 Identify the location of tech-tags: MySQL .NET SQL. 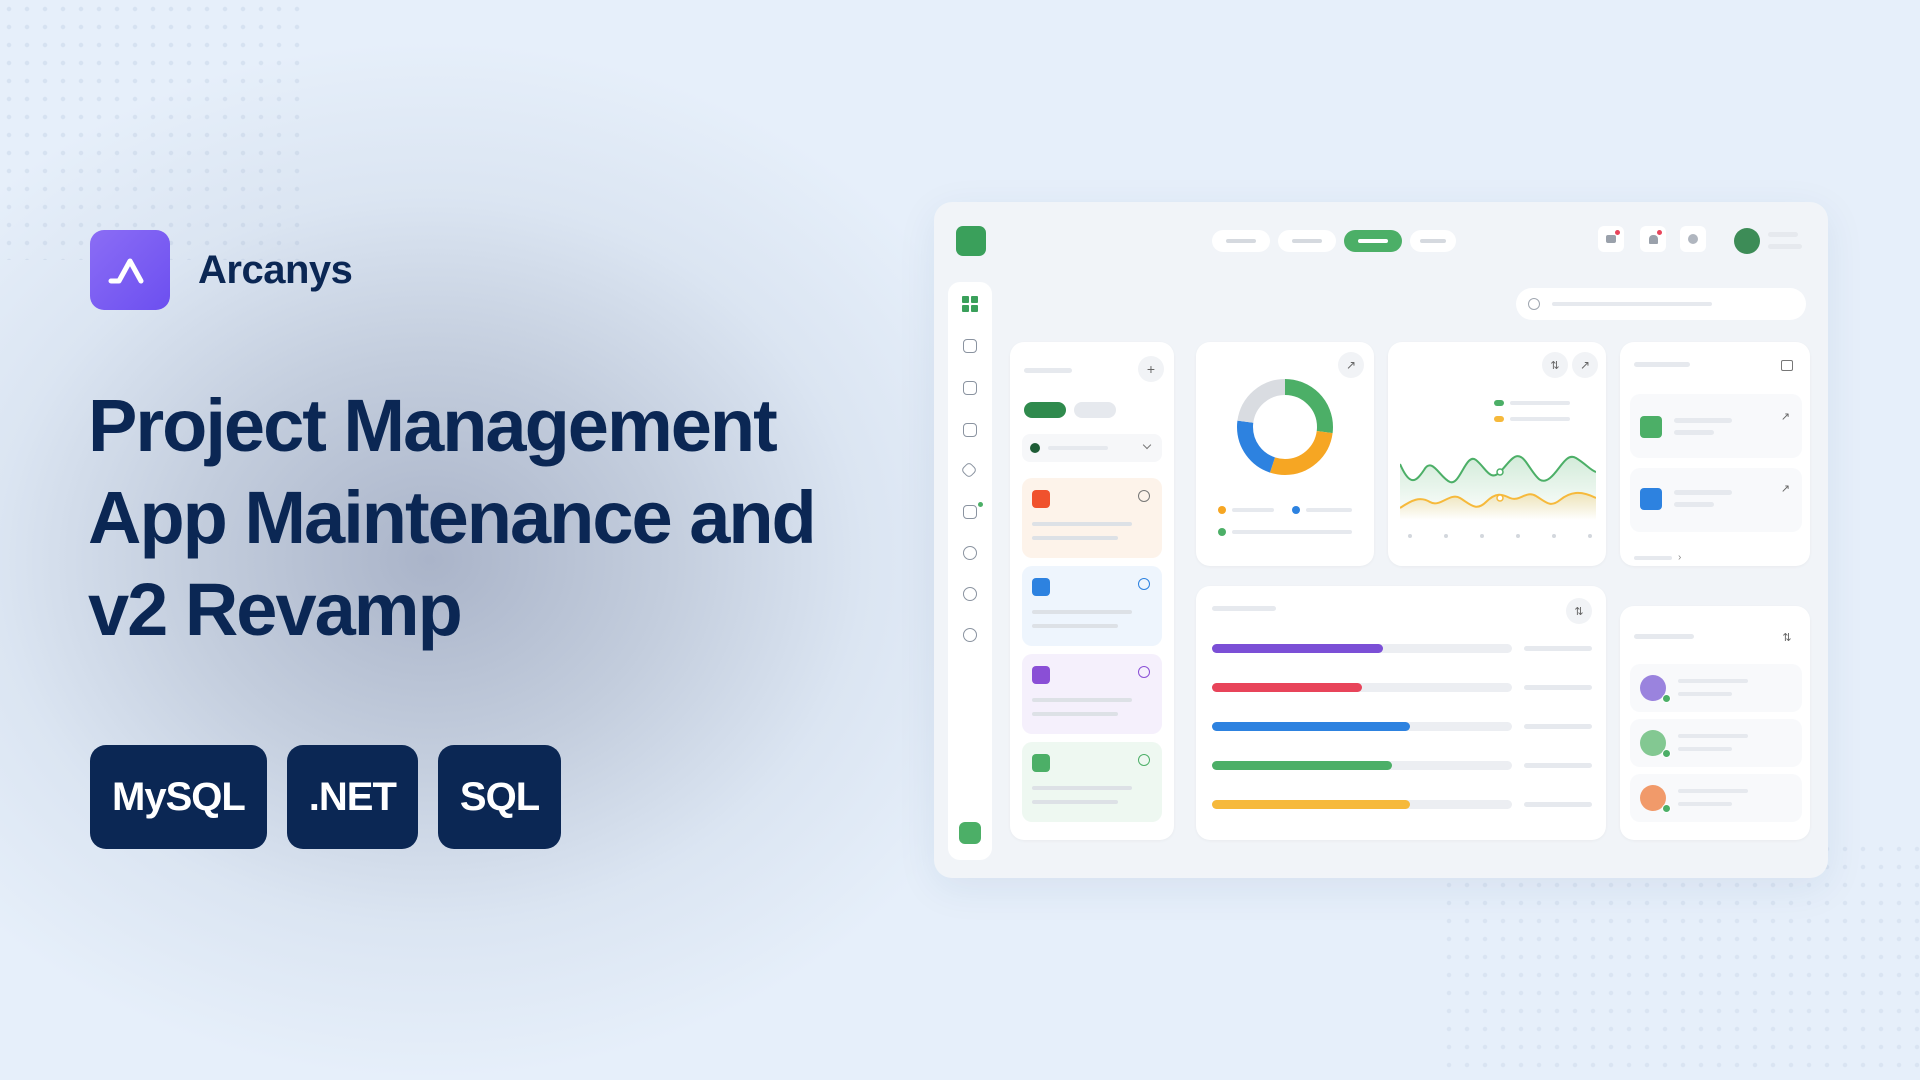
(326, 797).